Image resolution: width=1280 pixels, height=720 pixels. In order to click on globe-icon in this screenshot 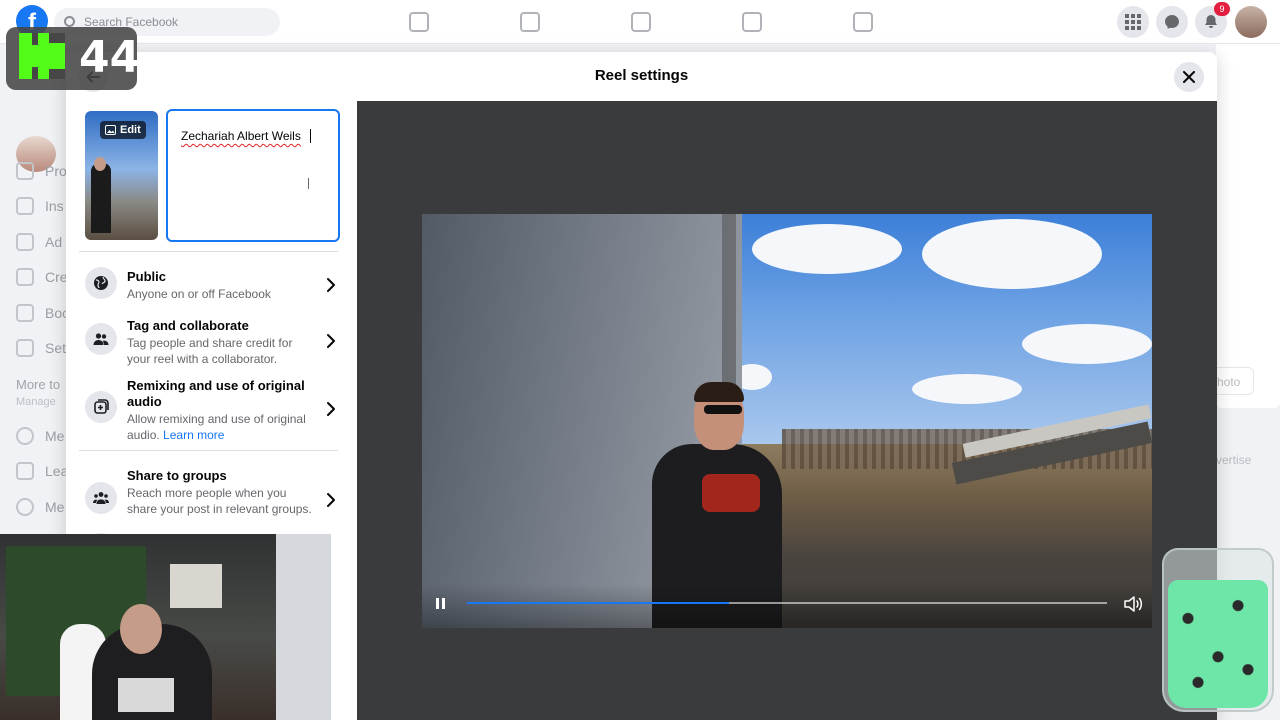, I will do `click(101, 283)`.